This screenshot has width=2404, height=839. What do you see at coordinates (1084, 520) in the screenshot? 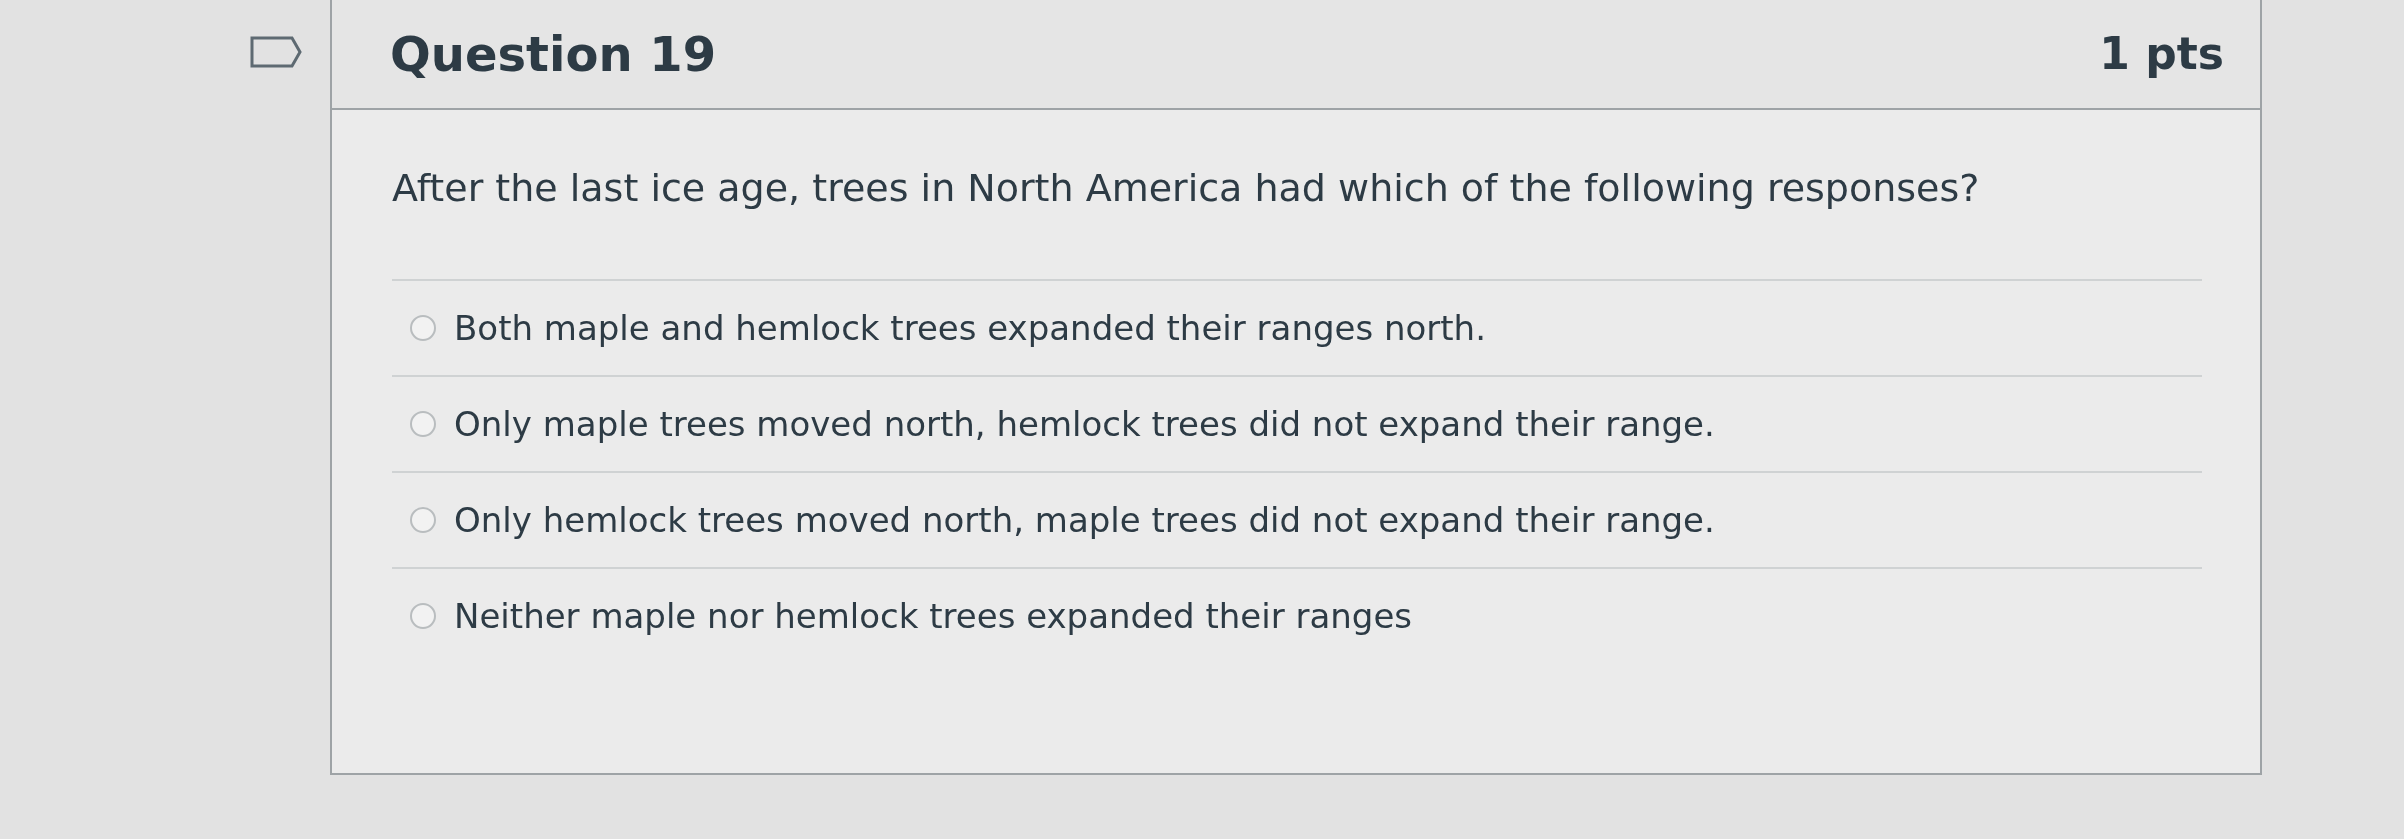
I see `answer-label: Only hemlock trees moved north, maple trees did not expand their range.` at bounding box center [1084, 520].